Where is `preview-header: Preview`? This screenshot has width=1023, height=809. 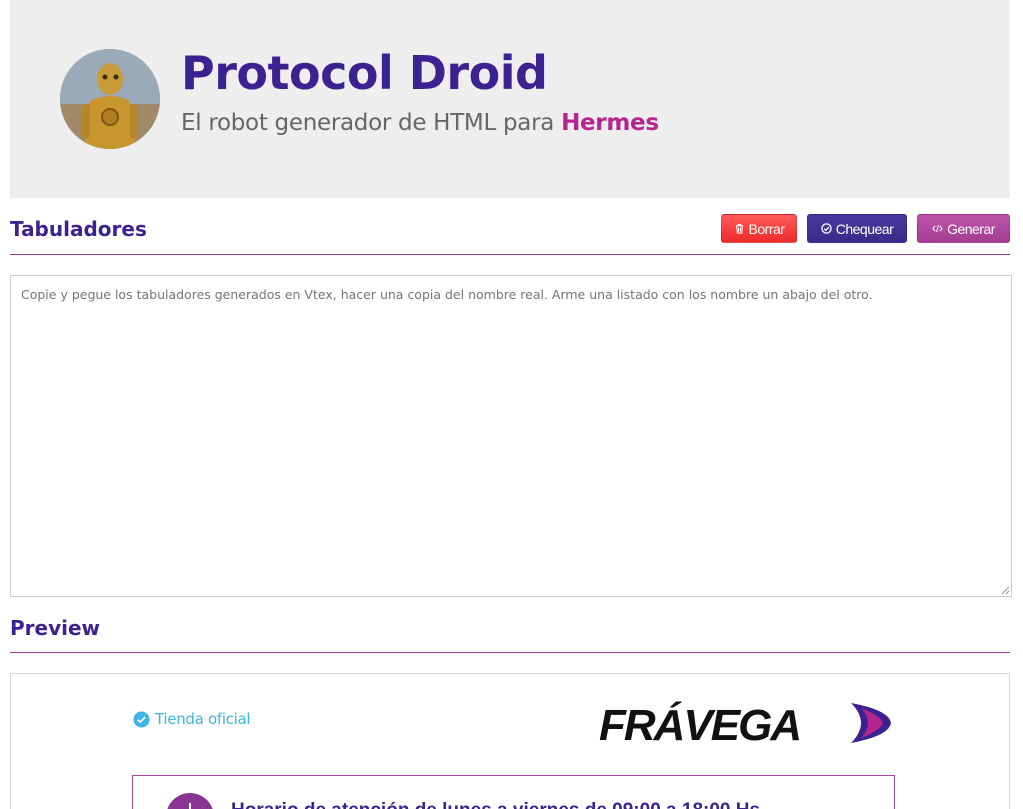
preview-header: Preview is located at coordinates (510, 633).